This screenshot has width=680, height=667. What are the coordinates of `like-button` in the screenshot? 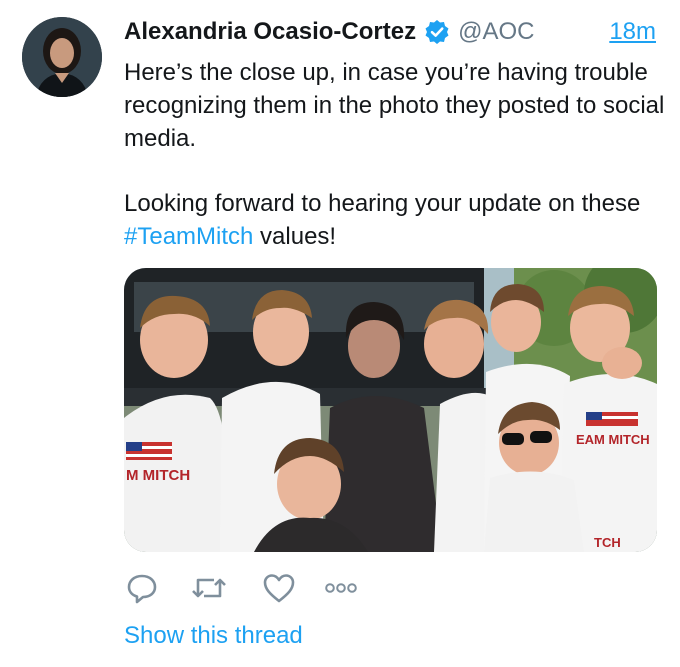 It's located at (279, 588).